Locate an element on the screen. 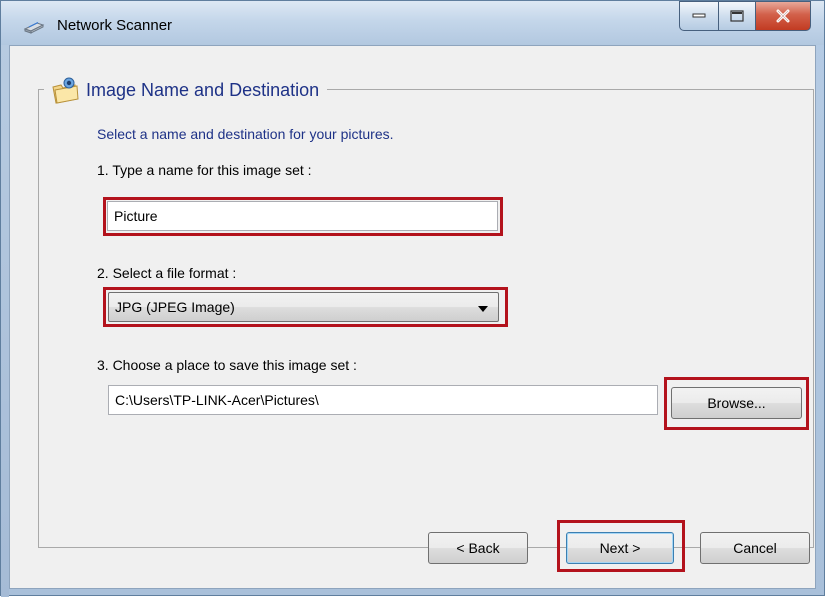 The image size is (825, 597). group-title: Image Name and Destination is located at coordinates (203, 89).